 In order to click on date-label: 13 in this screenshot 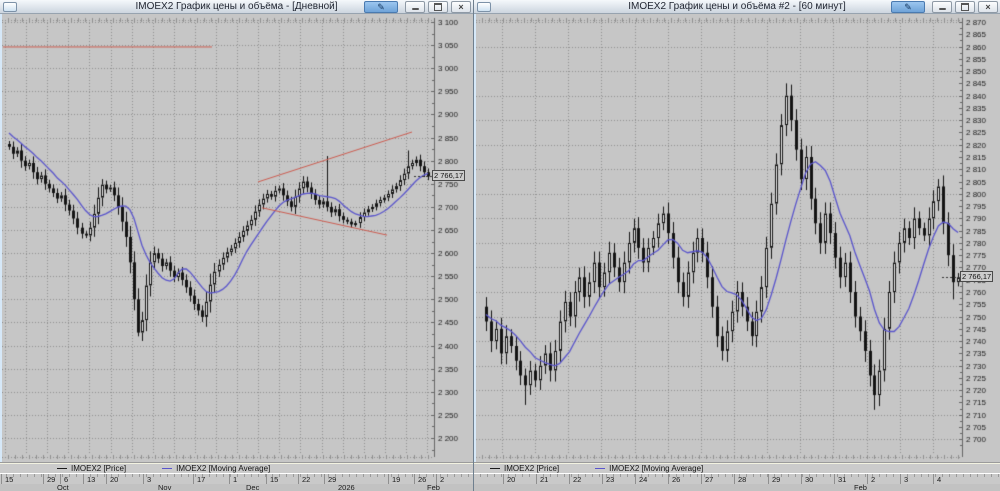, I will do `click(91, 479)`.